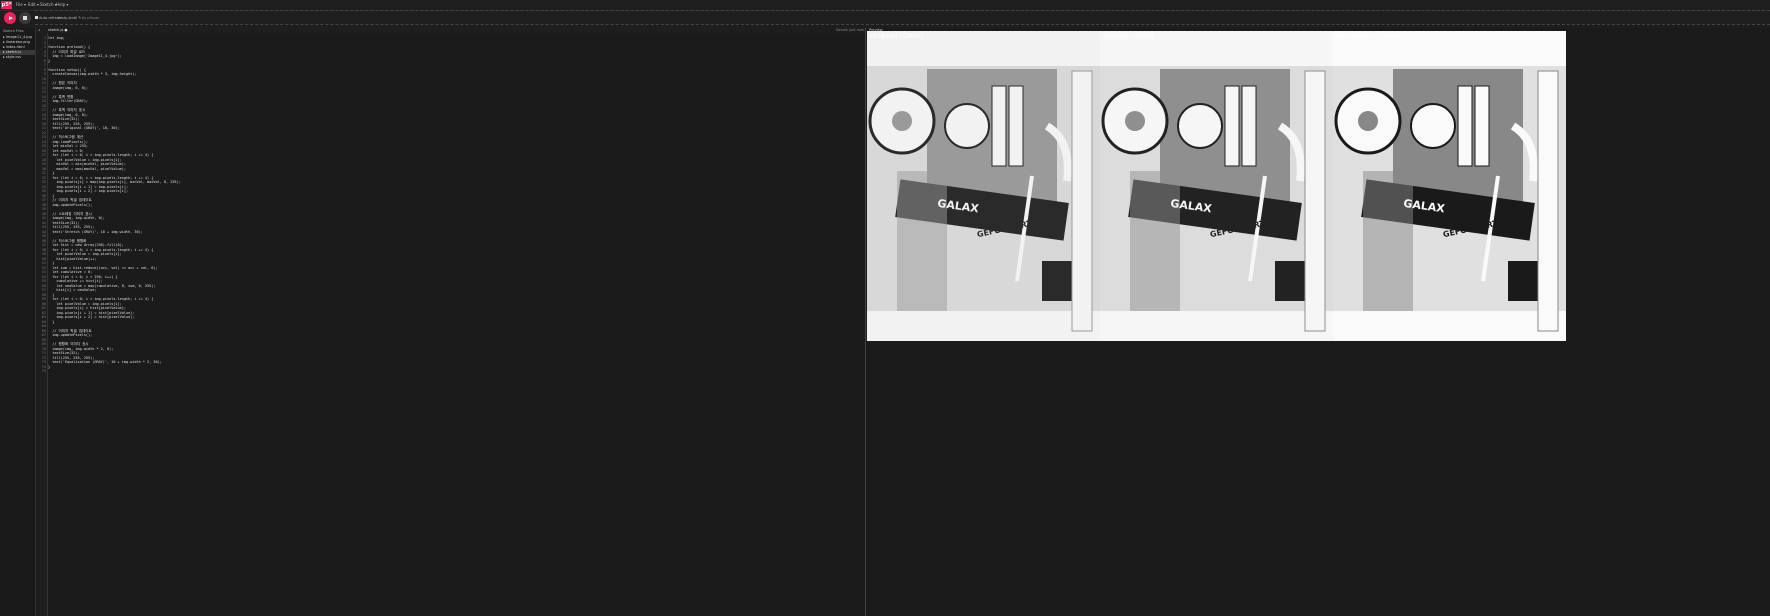 This screenshot has width=1770, height=616. Describe the element at coordinates (72, 259) in the screenshot. I see `code-line: hist[pixelValue]++;` at that location.